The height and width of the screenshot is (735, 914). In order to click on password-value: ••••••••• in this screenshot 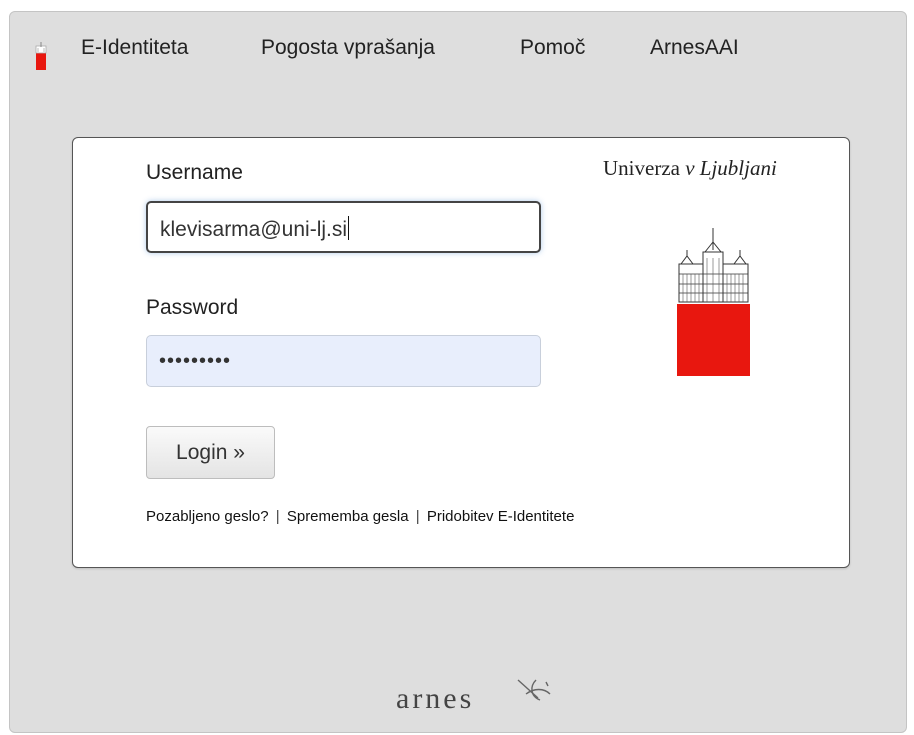, I will do `click(195, 361)`.